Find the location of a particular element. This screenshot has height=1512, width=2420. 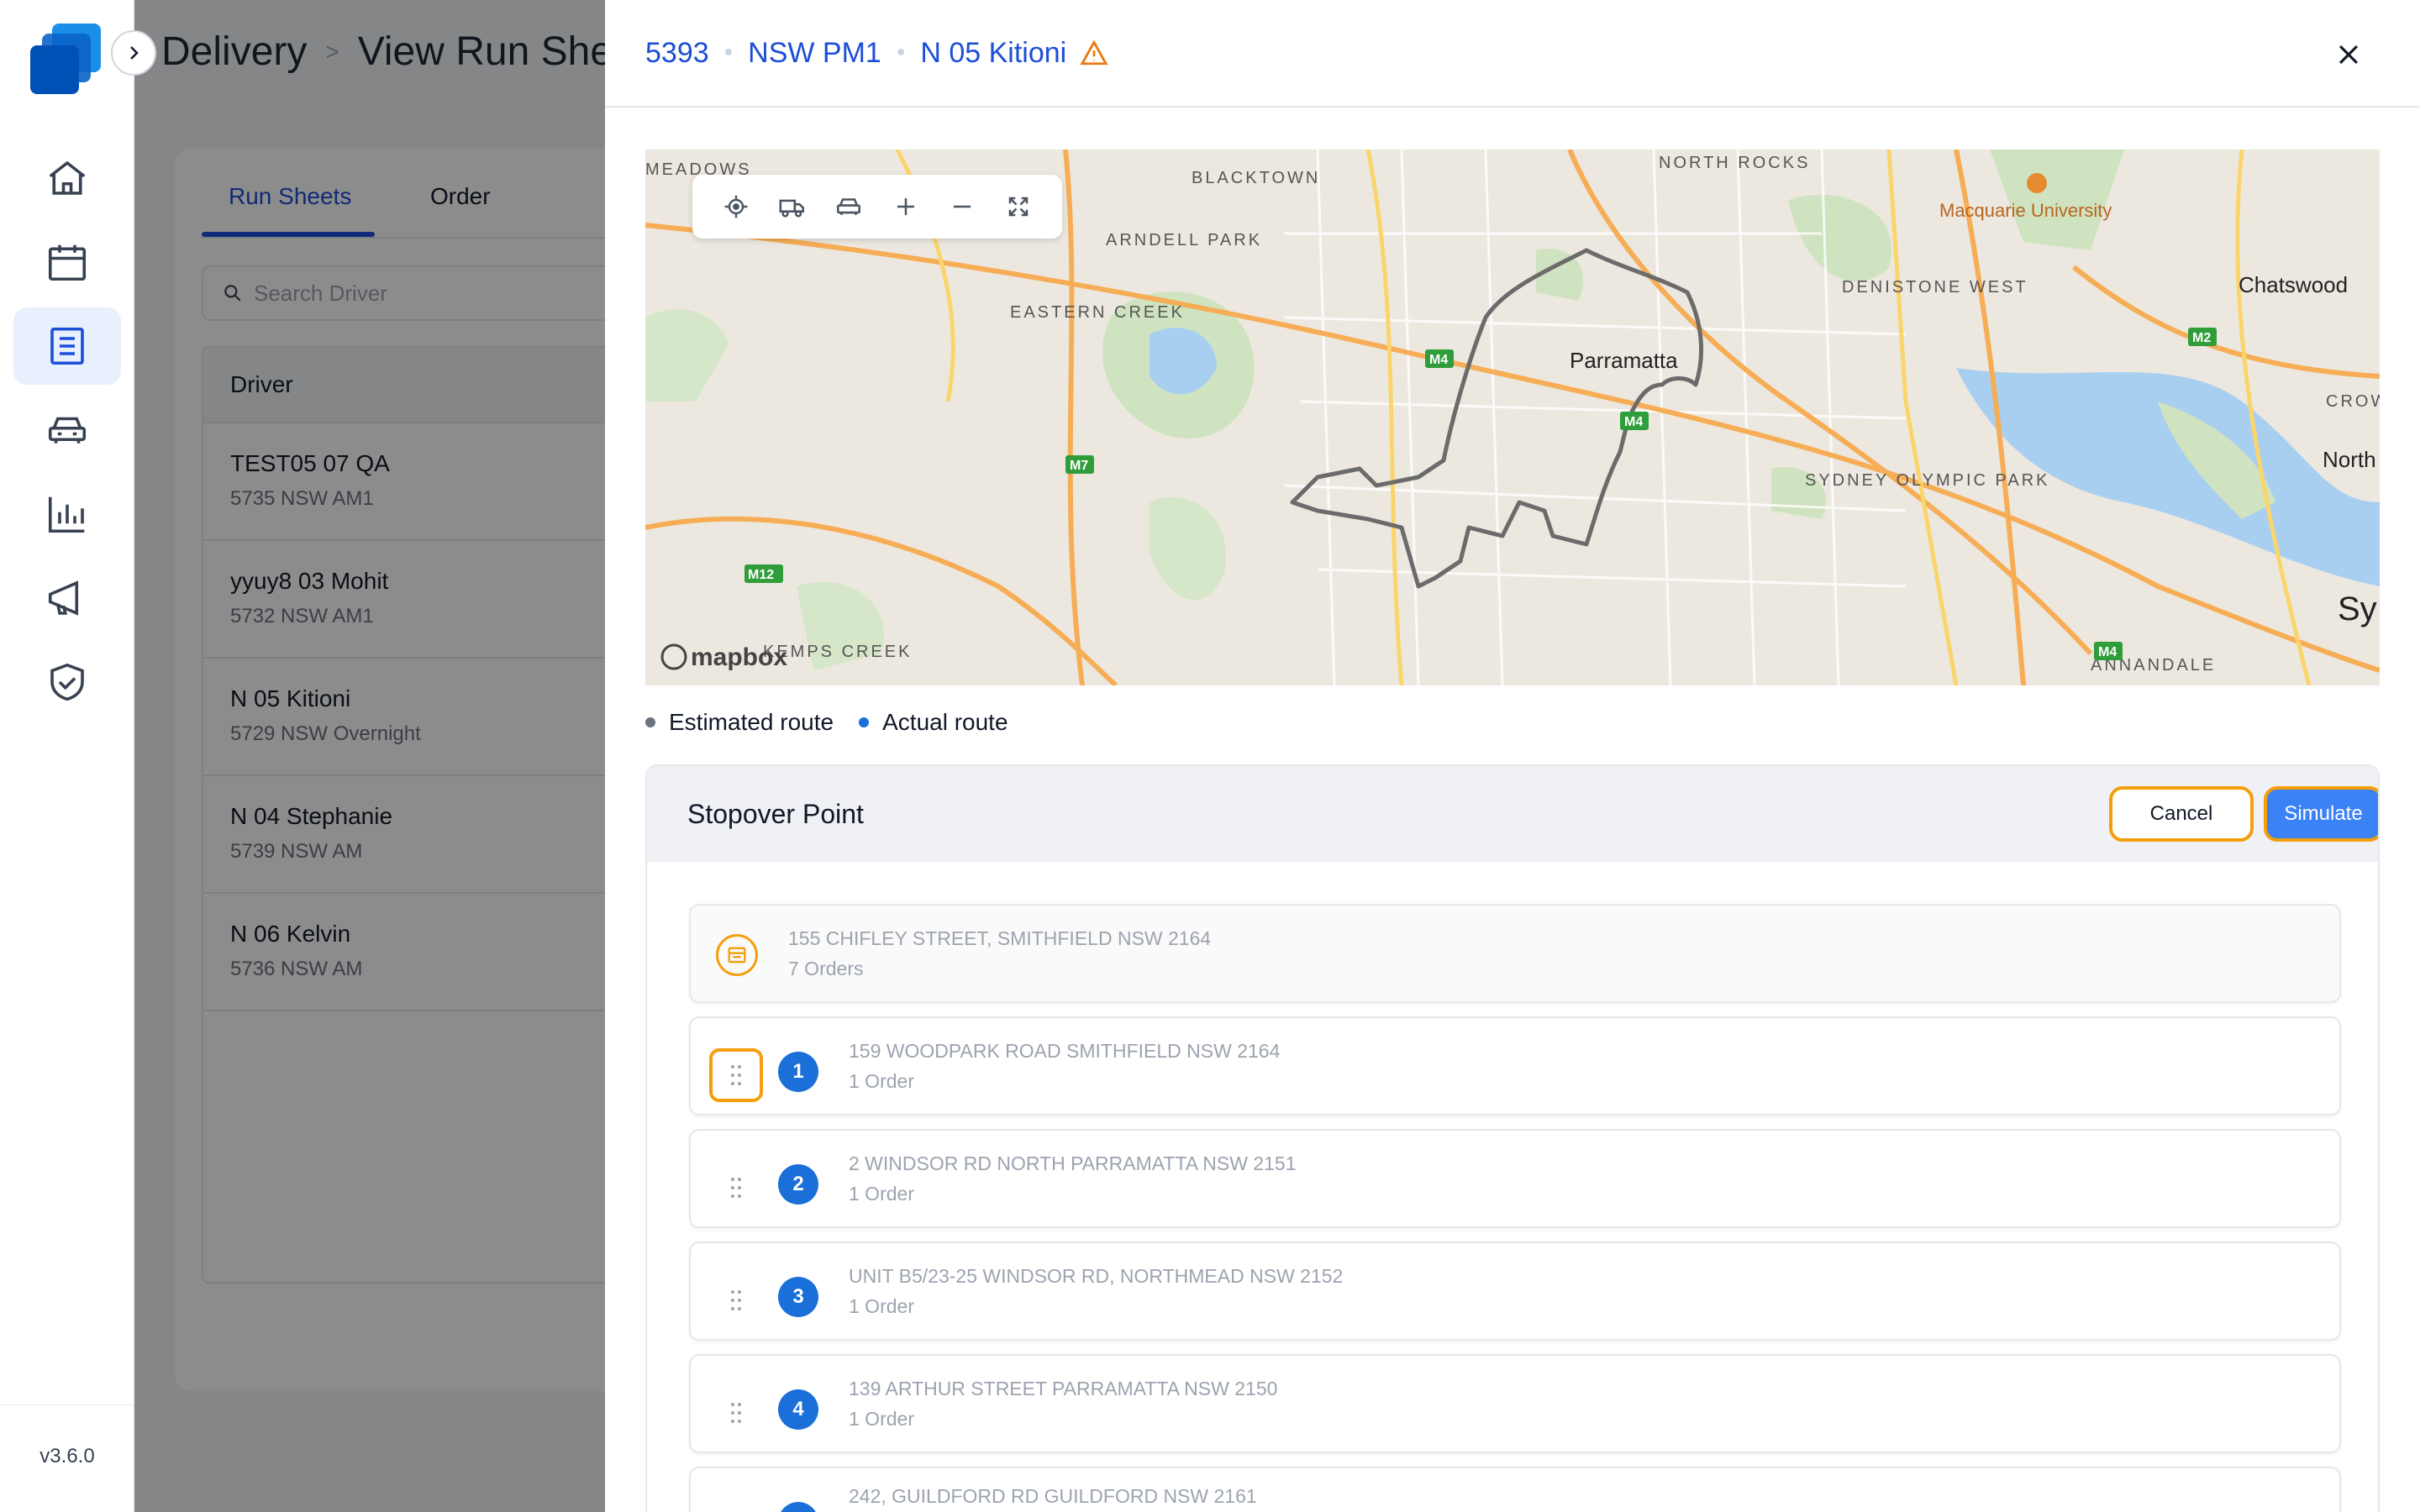

legend-actual: Actual route is located at coordinates (933, 722).